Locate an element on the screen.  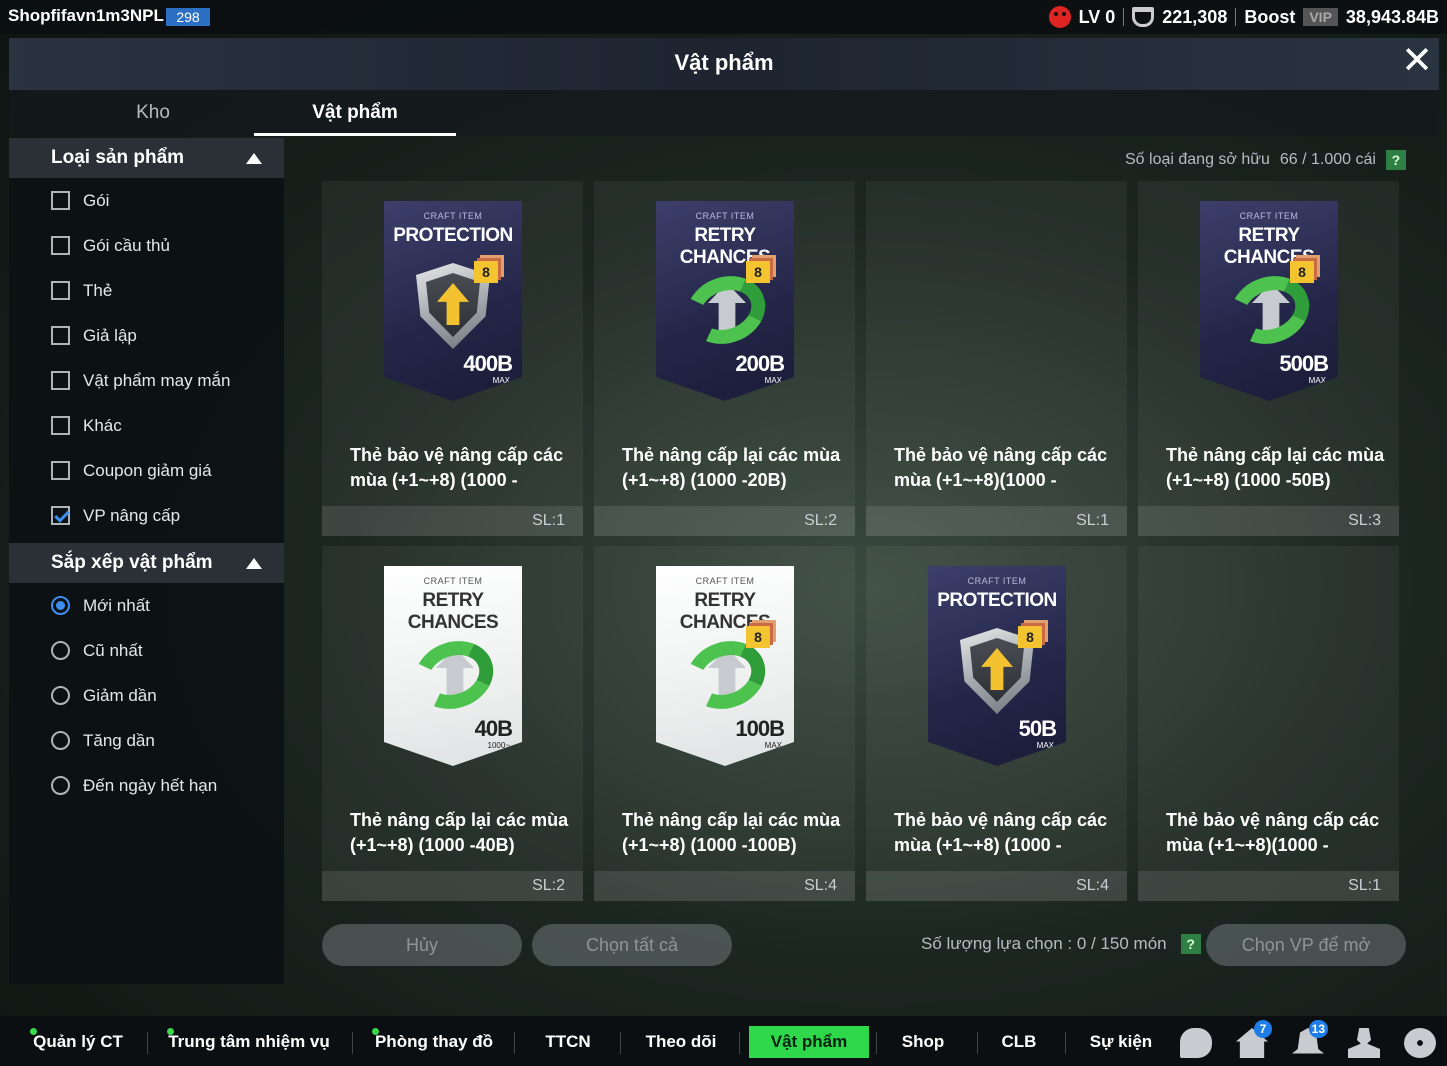
filter-option: Gói is located at coordinates (146, 200).